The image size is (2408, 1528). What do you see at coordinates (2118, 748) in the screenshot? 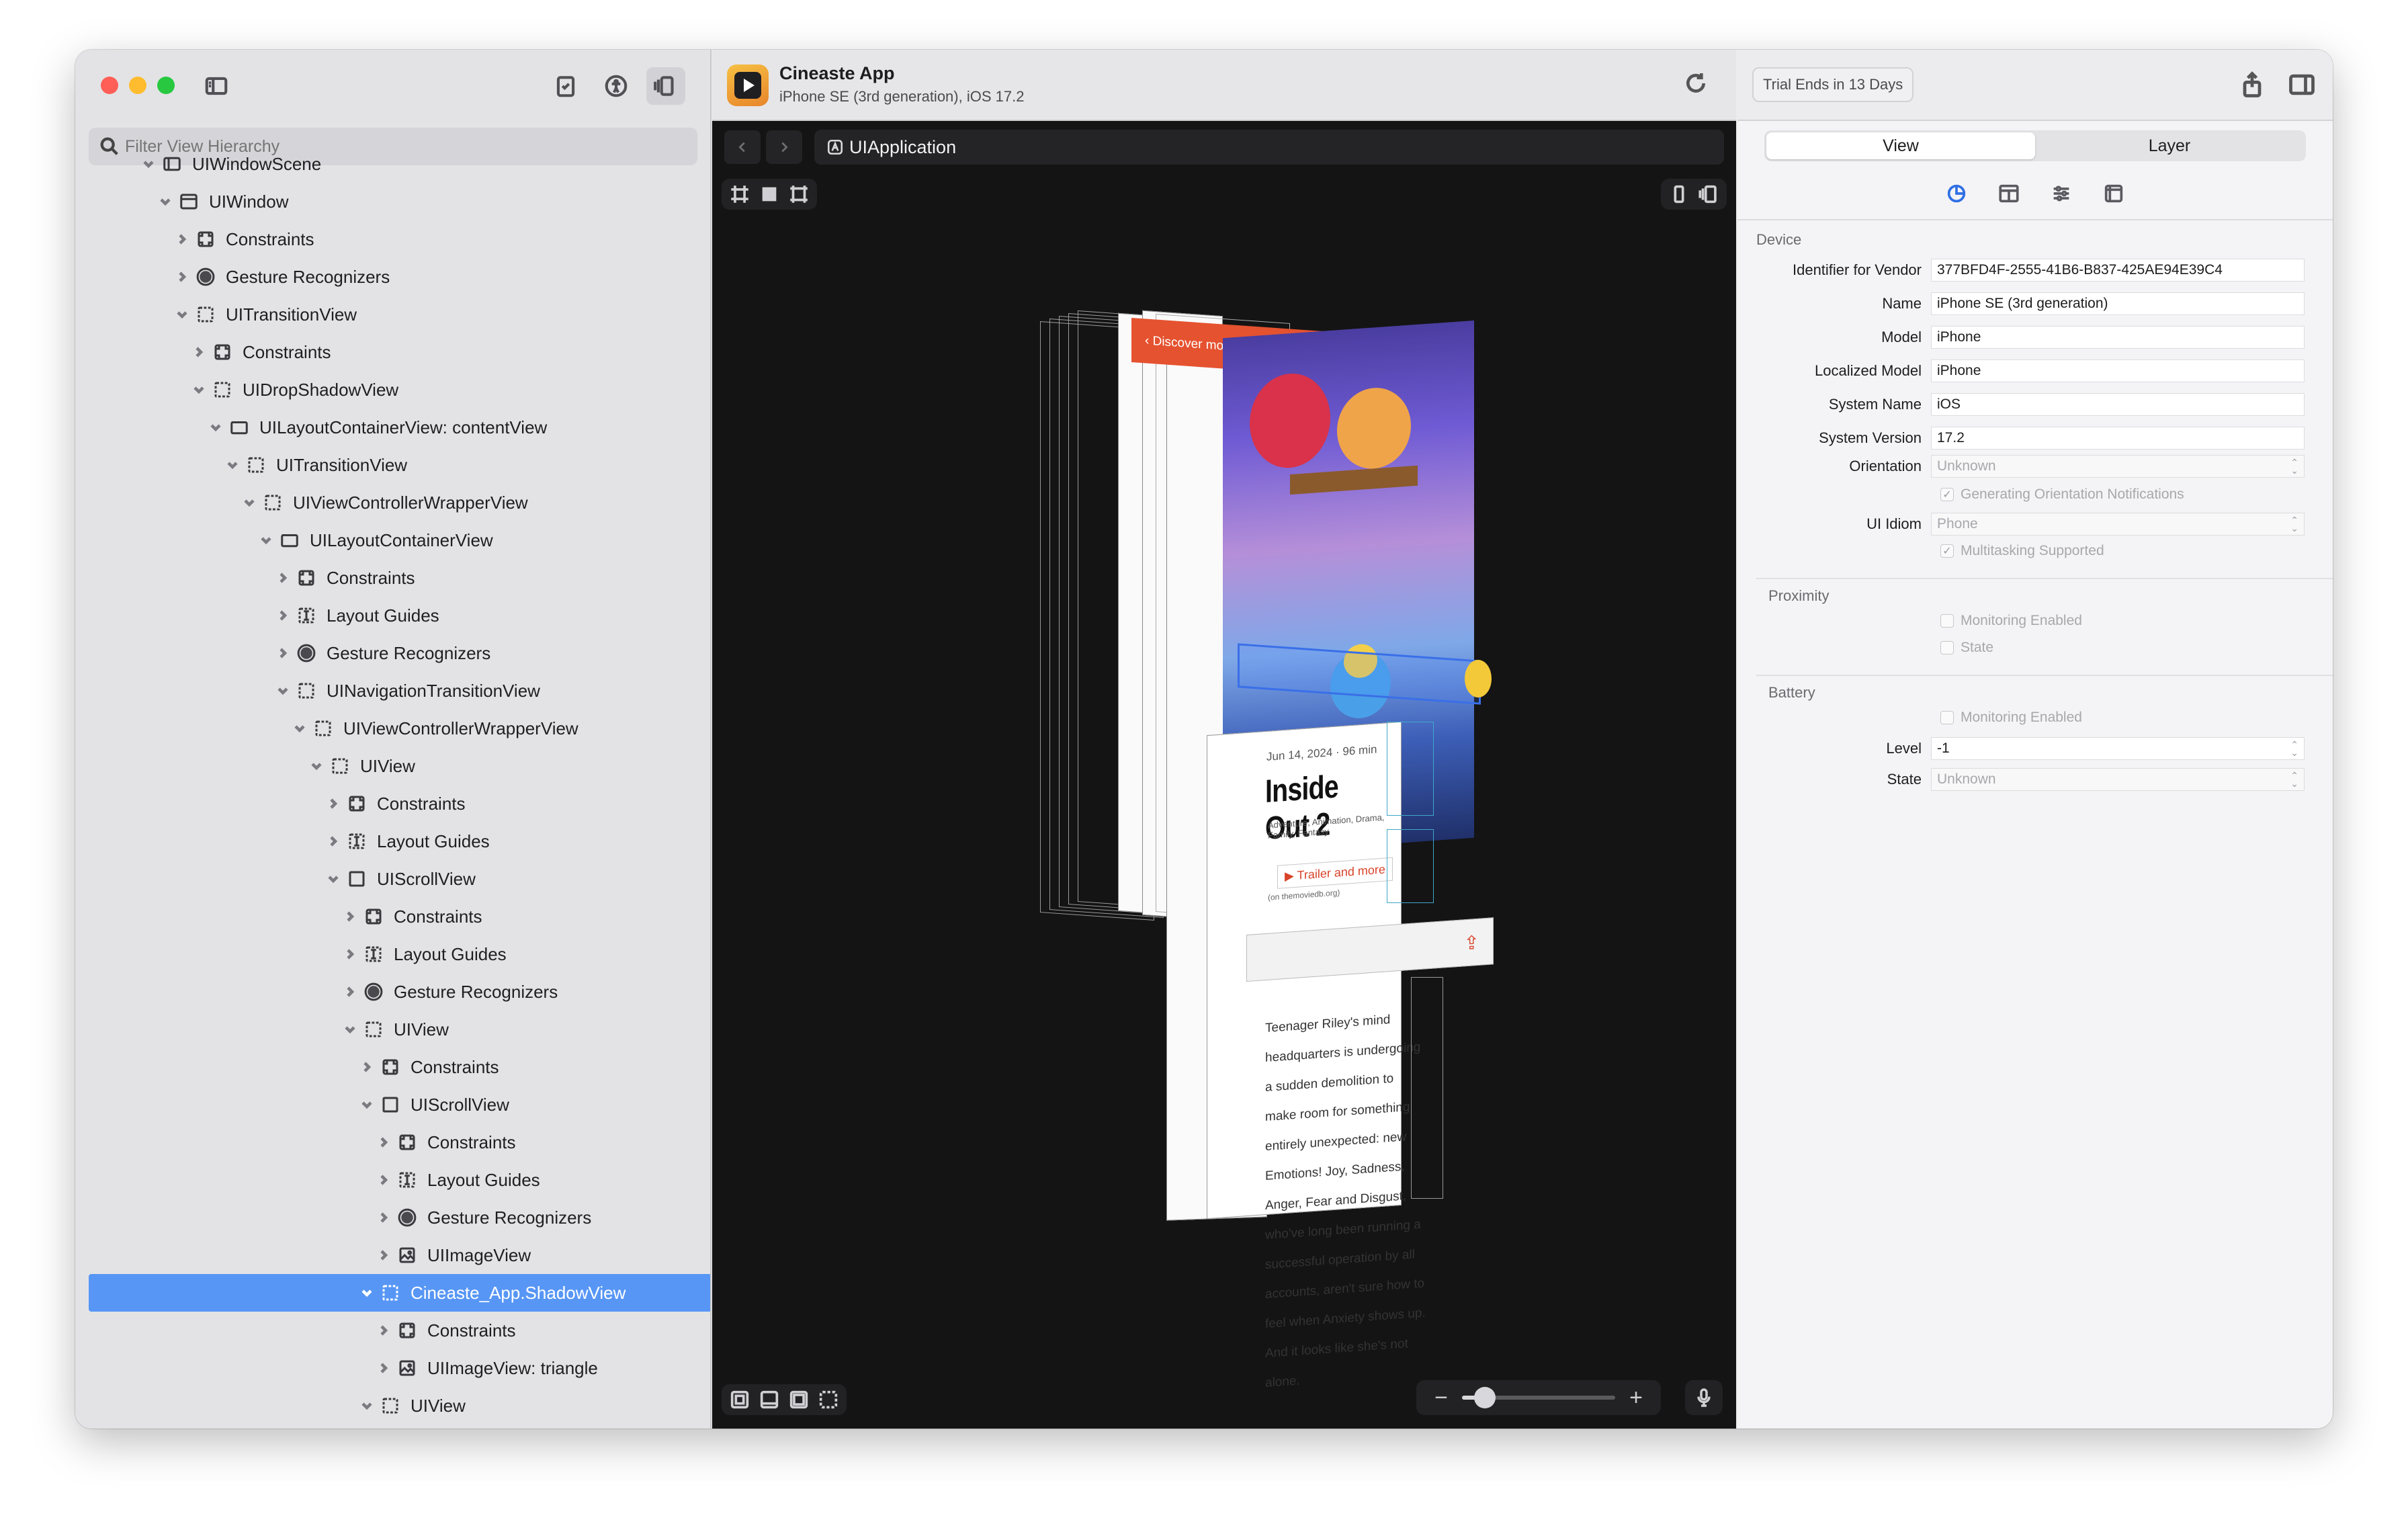
I see `battery-level-field: -1 ⌃ ⌄` at bounding box center [2118, 748].